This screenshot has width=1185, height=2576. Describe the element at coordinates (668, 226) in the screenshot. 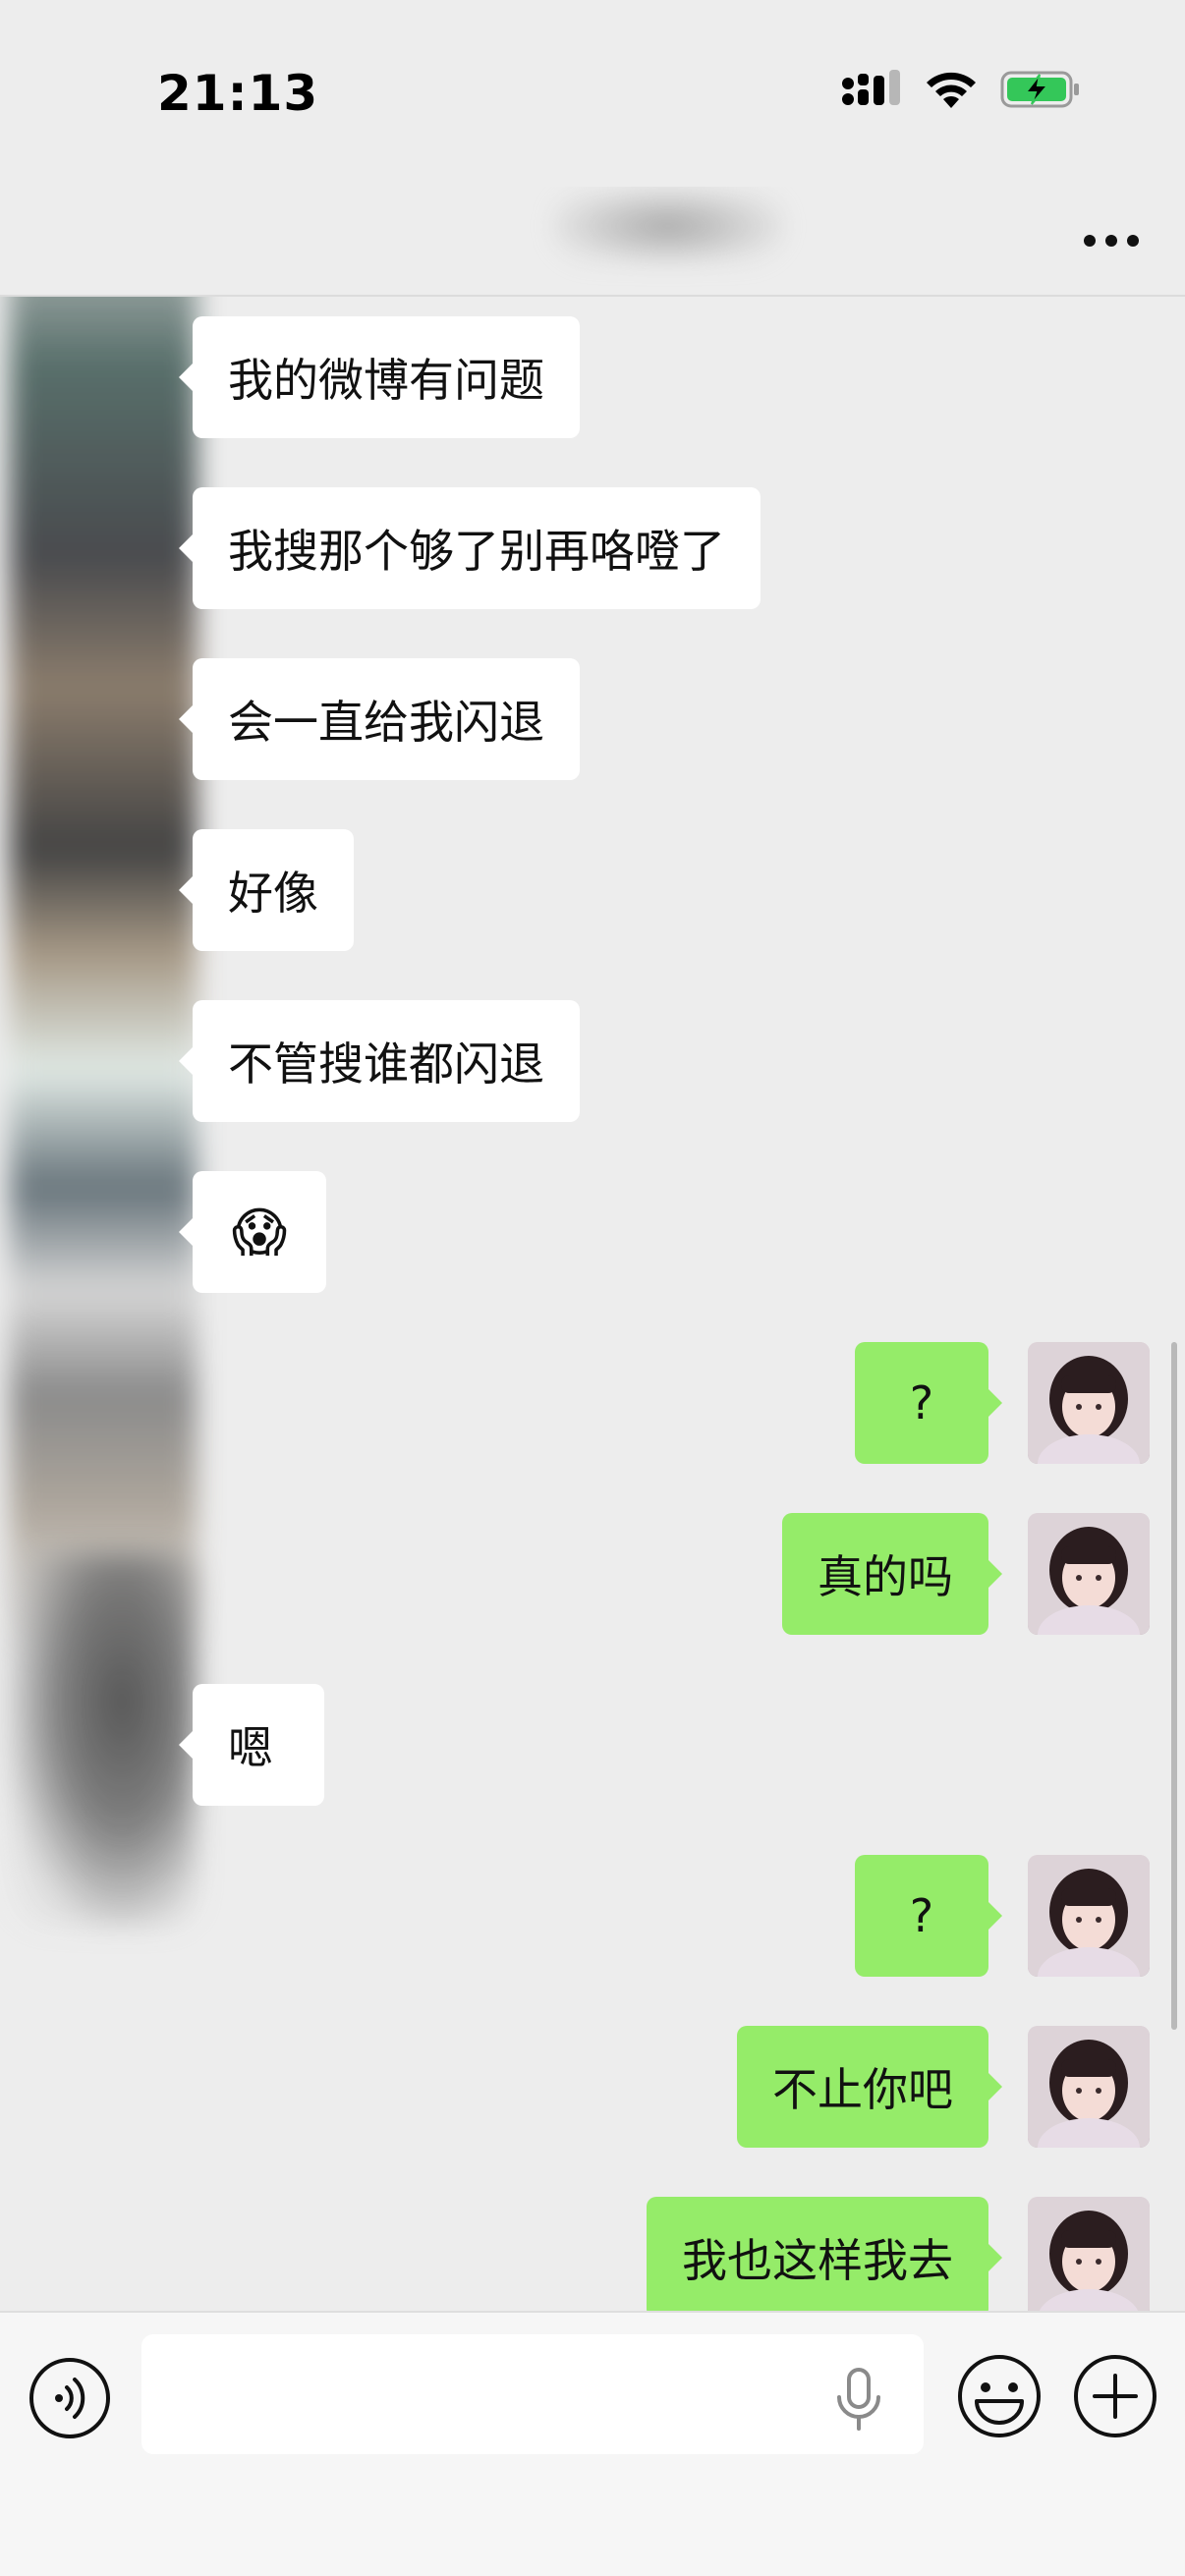

I see `blurred-contact-name` at that location.